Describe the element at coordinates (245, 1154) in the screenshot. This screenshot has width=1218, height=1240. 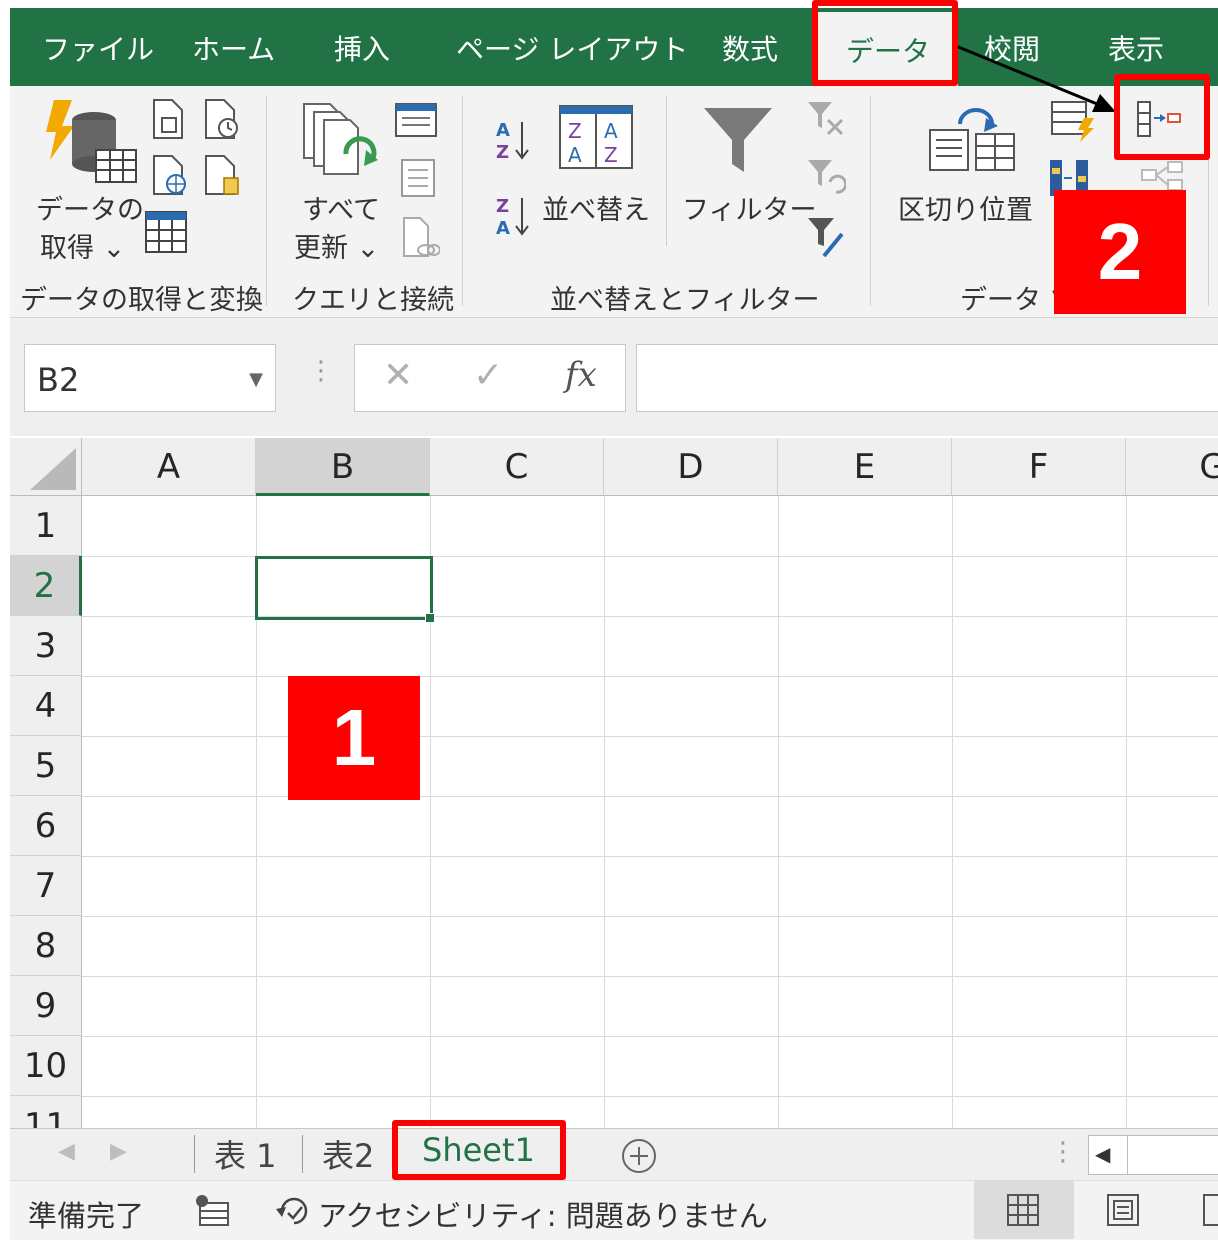
I see `sheet-tab-1: 表 1` at that location.